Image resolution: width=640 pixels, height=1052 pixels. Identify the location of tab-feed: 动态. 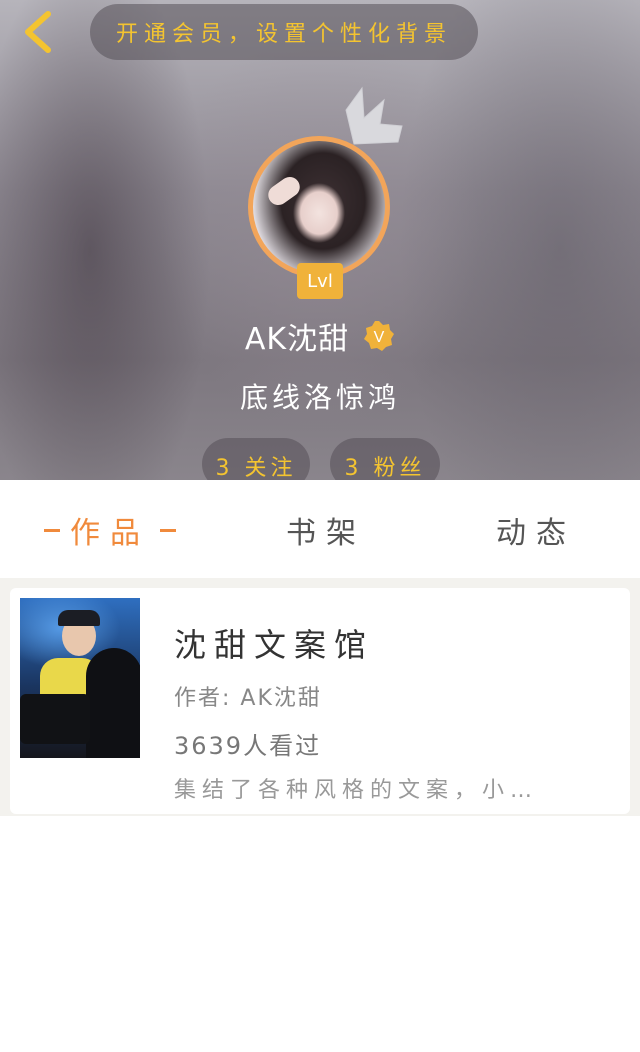
(536, 530).